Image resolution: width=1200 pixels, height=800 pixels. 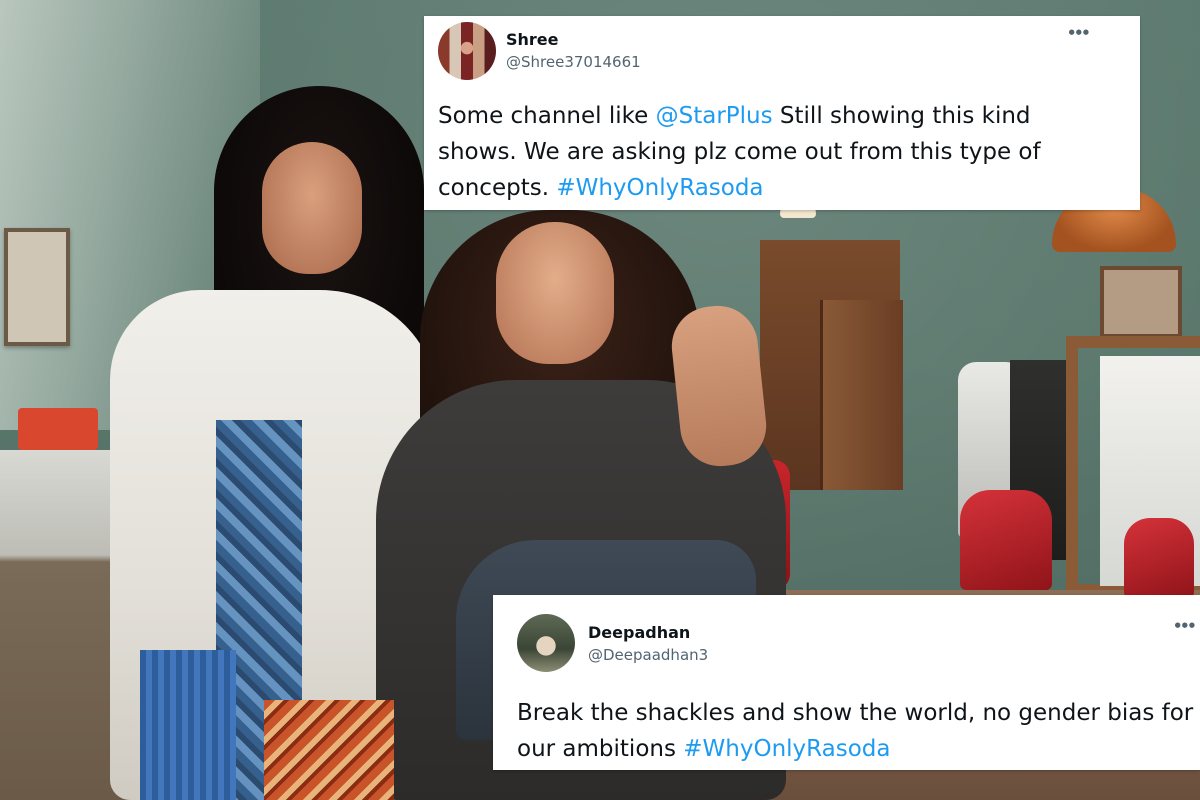 What do you see at coordinates (639, 632) in the screenshot?
I see `user-name: Deepadhan` at bounding box center [639, 632].